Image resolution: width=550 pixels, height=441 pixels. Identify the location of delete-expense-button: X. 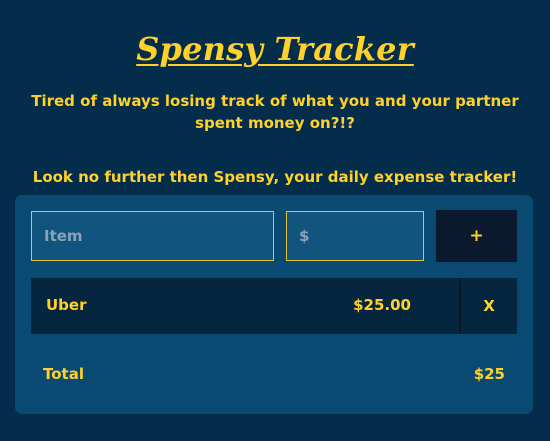
(489, 306).